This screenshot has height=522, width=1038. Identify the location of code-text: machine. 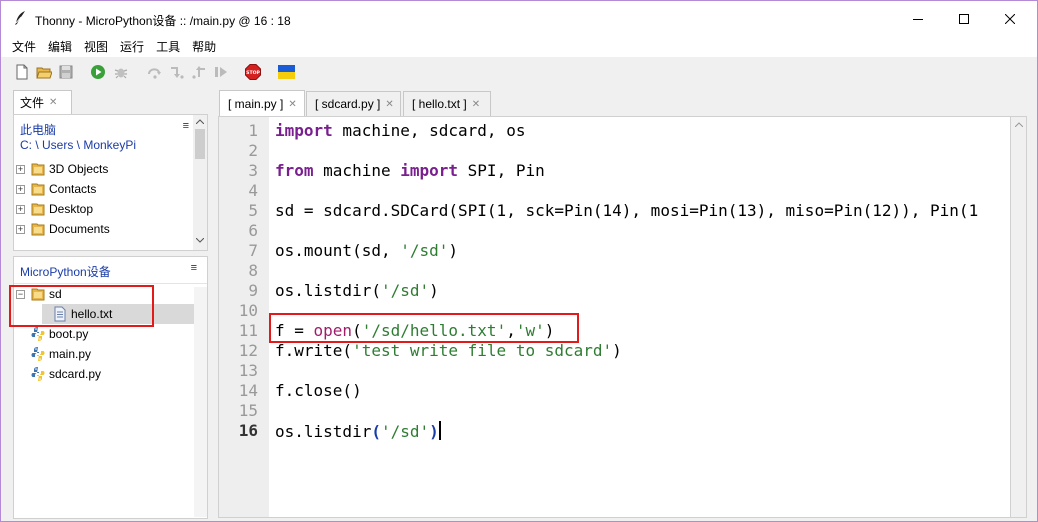
(357, 170).